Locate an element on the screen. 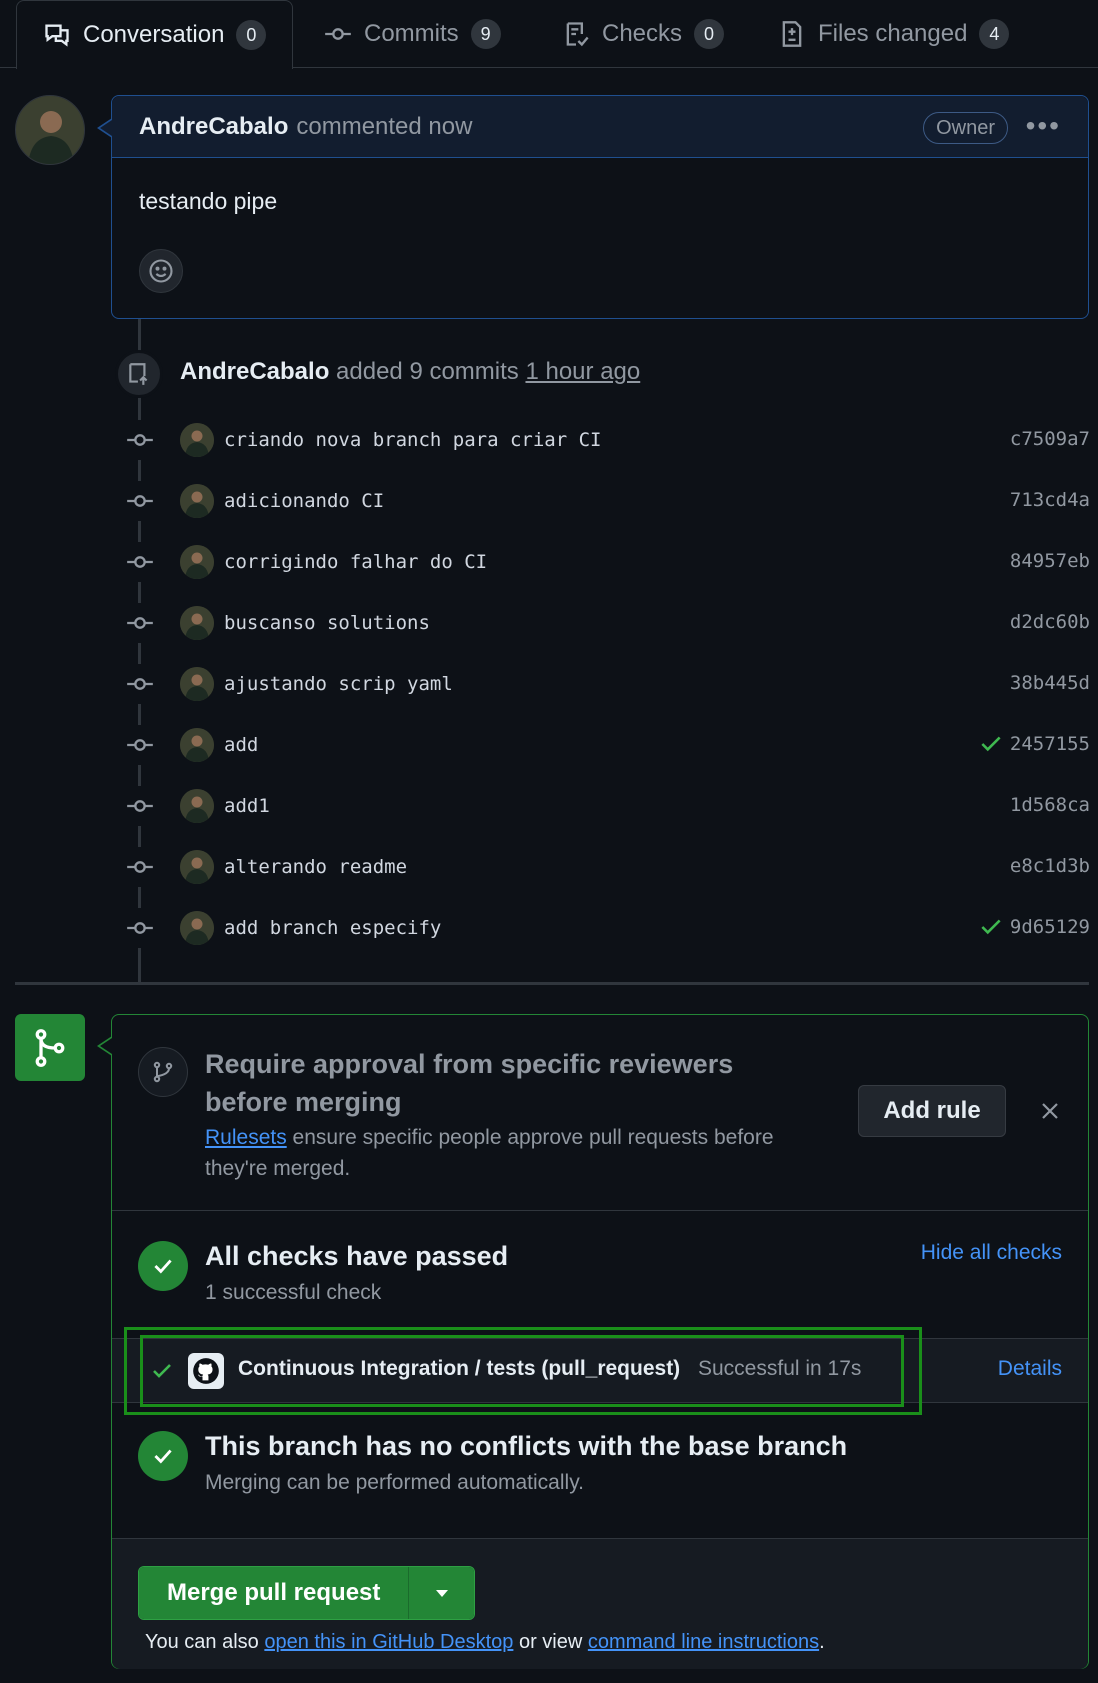  commit-message: corrigindo falhar do CI is located at coordinates (355, 562).